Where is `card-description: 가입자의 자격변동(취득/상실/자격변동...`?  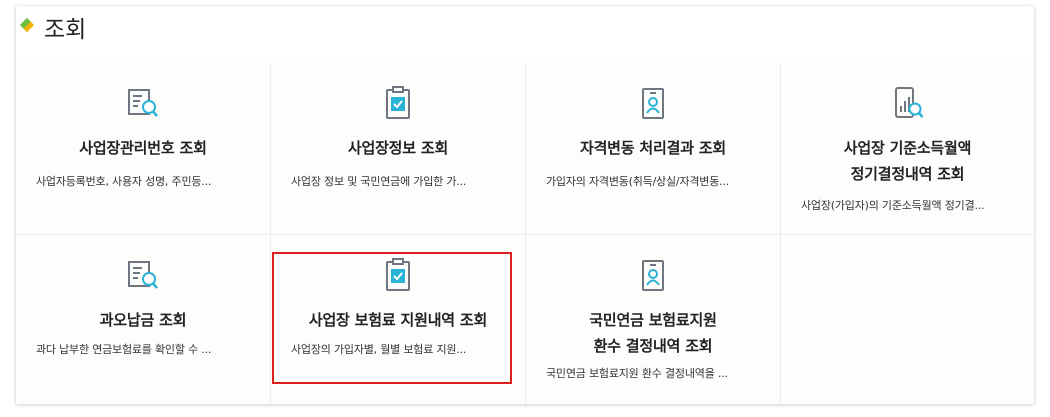
card-description: 가입자의 자격변동(취득/상실/자격변동... is located at coordinates (638, 181).